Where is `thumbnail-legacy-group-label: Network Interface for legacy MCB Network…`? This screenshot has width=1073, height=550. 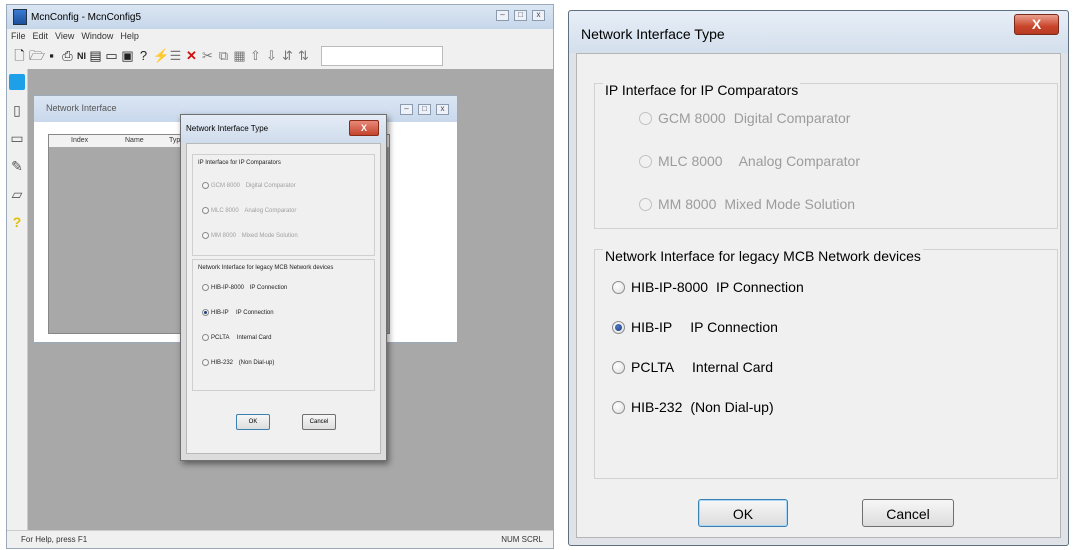
thumbnail-legacy-group-label: Network Interface for legacy MCB Network… is located at coordinates (266, 268).